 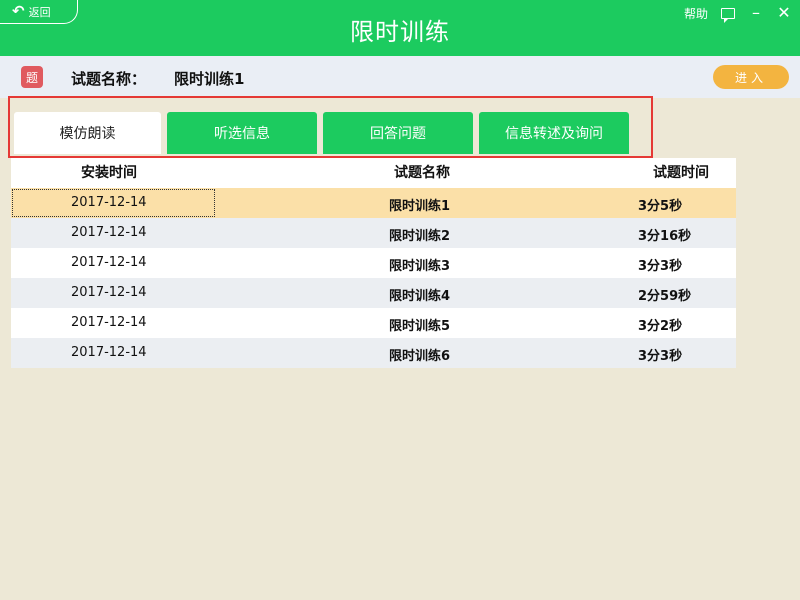 What do you see at coordinates (373, 173) in the screenshot?
I see `table-header: 安装时间 试题名称 试题时间` at bounding box center [373, 173].